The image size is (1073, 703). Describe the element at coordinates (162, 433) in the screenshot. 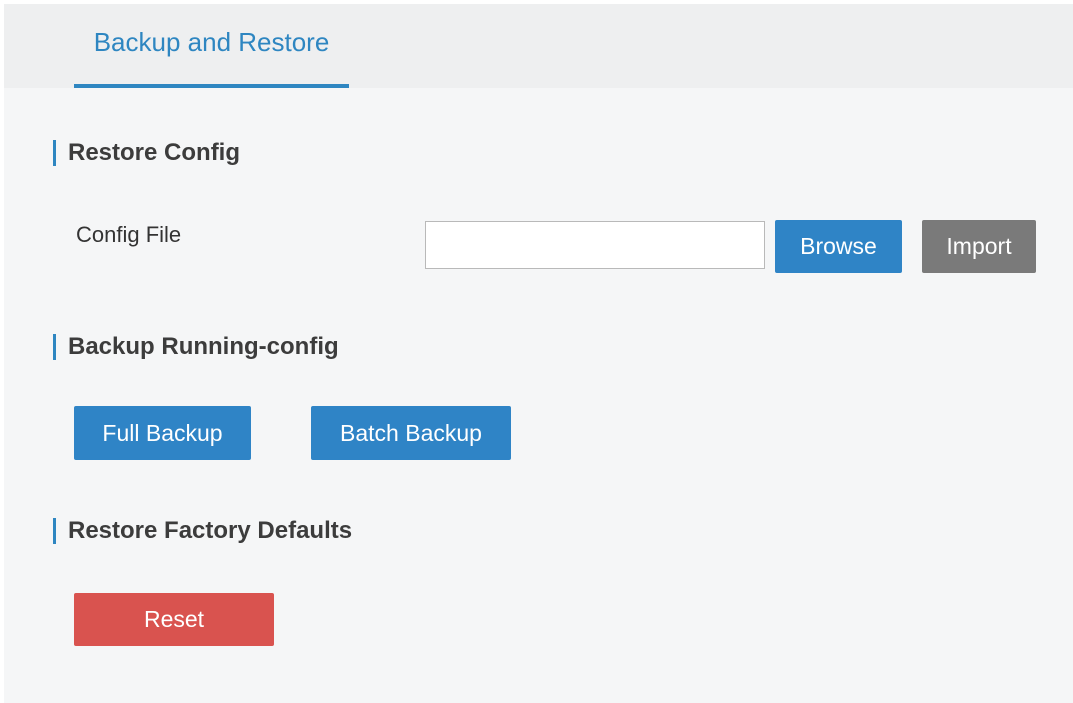

I see `full-backup-button: Full Backup` at that location.